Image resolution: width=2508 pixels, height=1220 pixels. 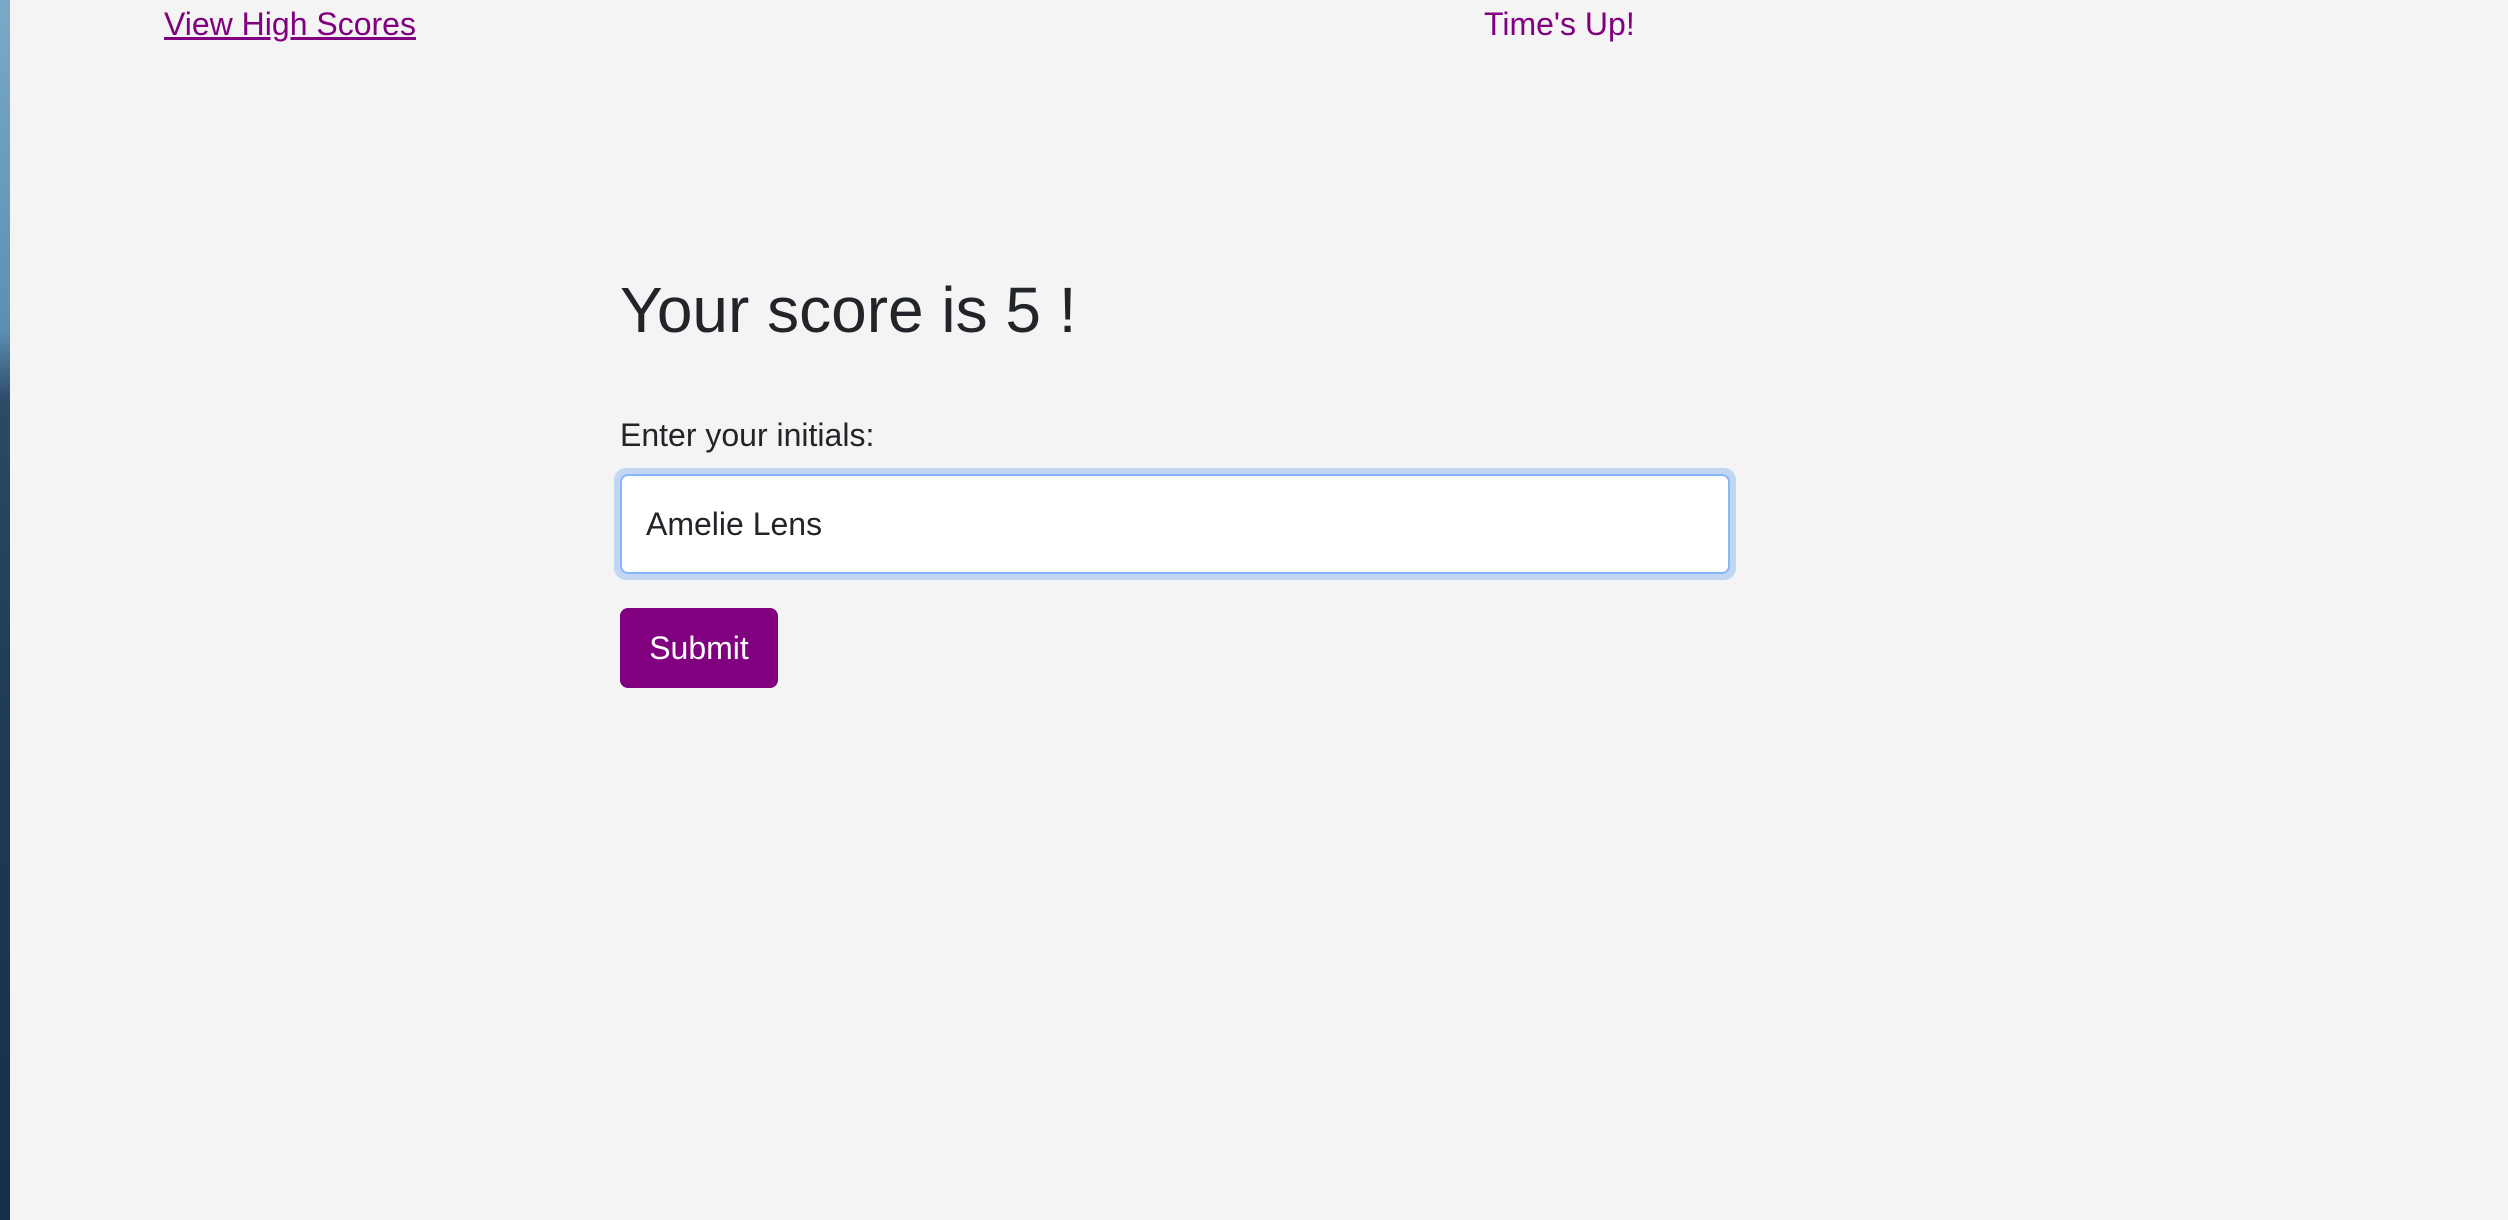 What do you see at coordinates (1559, 24) in the screenshot?
I see `timer-status: Time's Up!` at bounding box center [1559, 24].